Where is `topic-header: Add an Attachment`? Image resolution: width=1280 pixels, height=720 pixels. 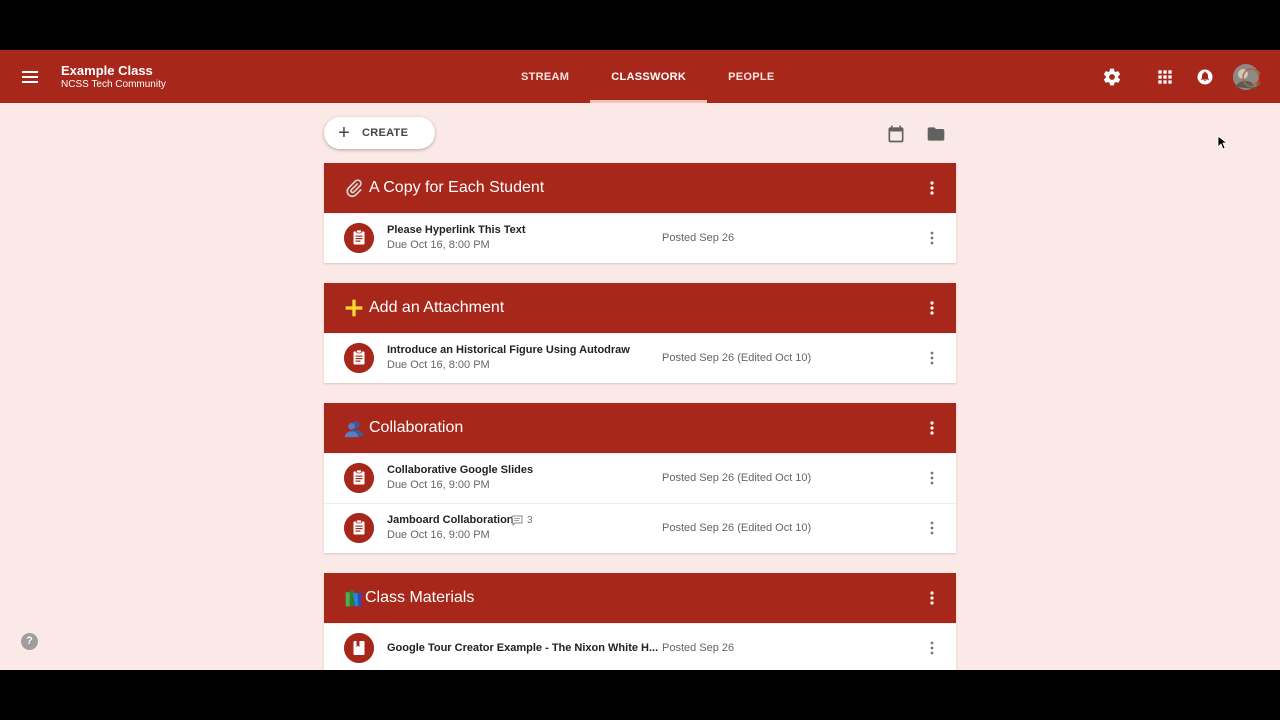
topic-header: Add an Attachment is located at coordinates (640, 308).